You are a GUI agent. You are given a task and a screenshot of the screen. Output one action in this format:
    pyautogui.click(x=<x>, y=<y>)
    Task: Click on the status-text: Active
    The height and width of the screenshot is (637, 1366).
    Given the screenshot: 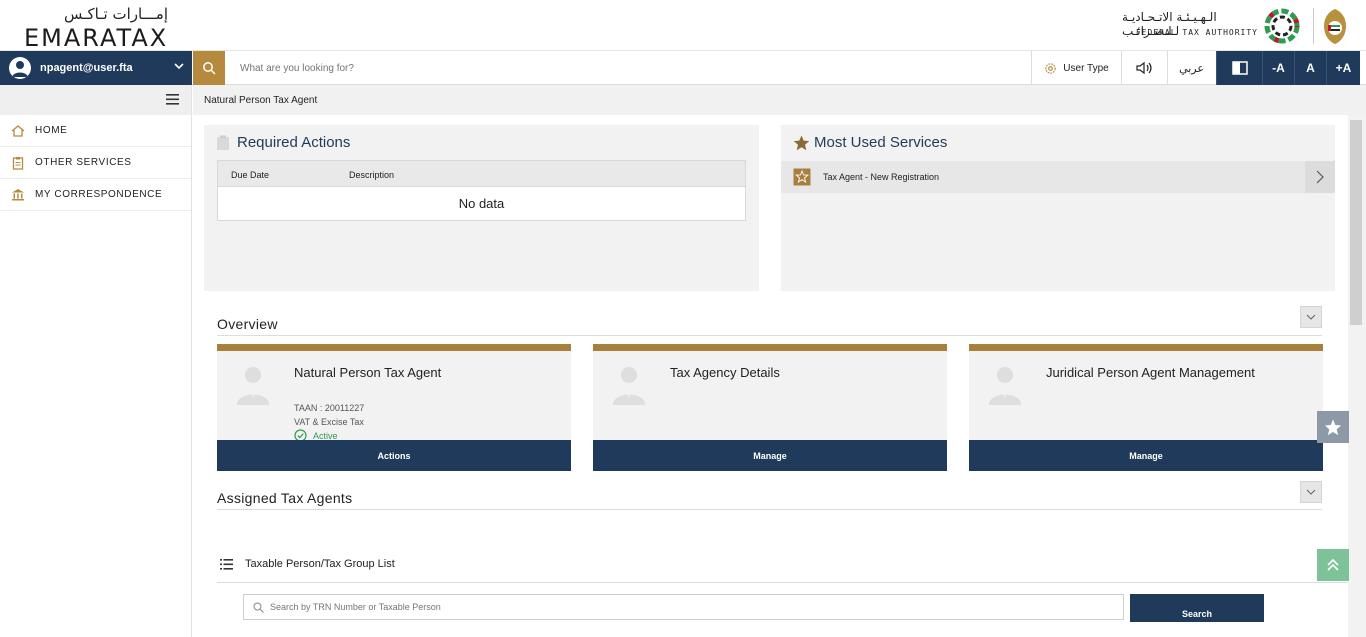 What is the action you would take?
    pyautogui.click(x=325, y=435)
    